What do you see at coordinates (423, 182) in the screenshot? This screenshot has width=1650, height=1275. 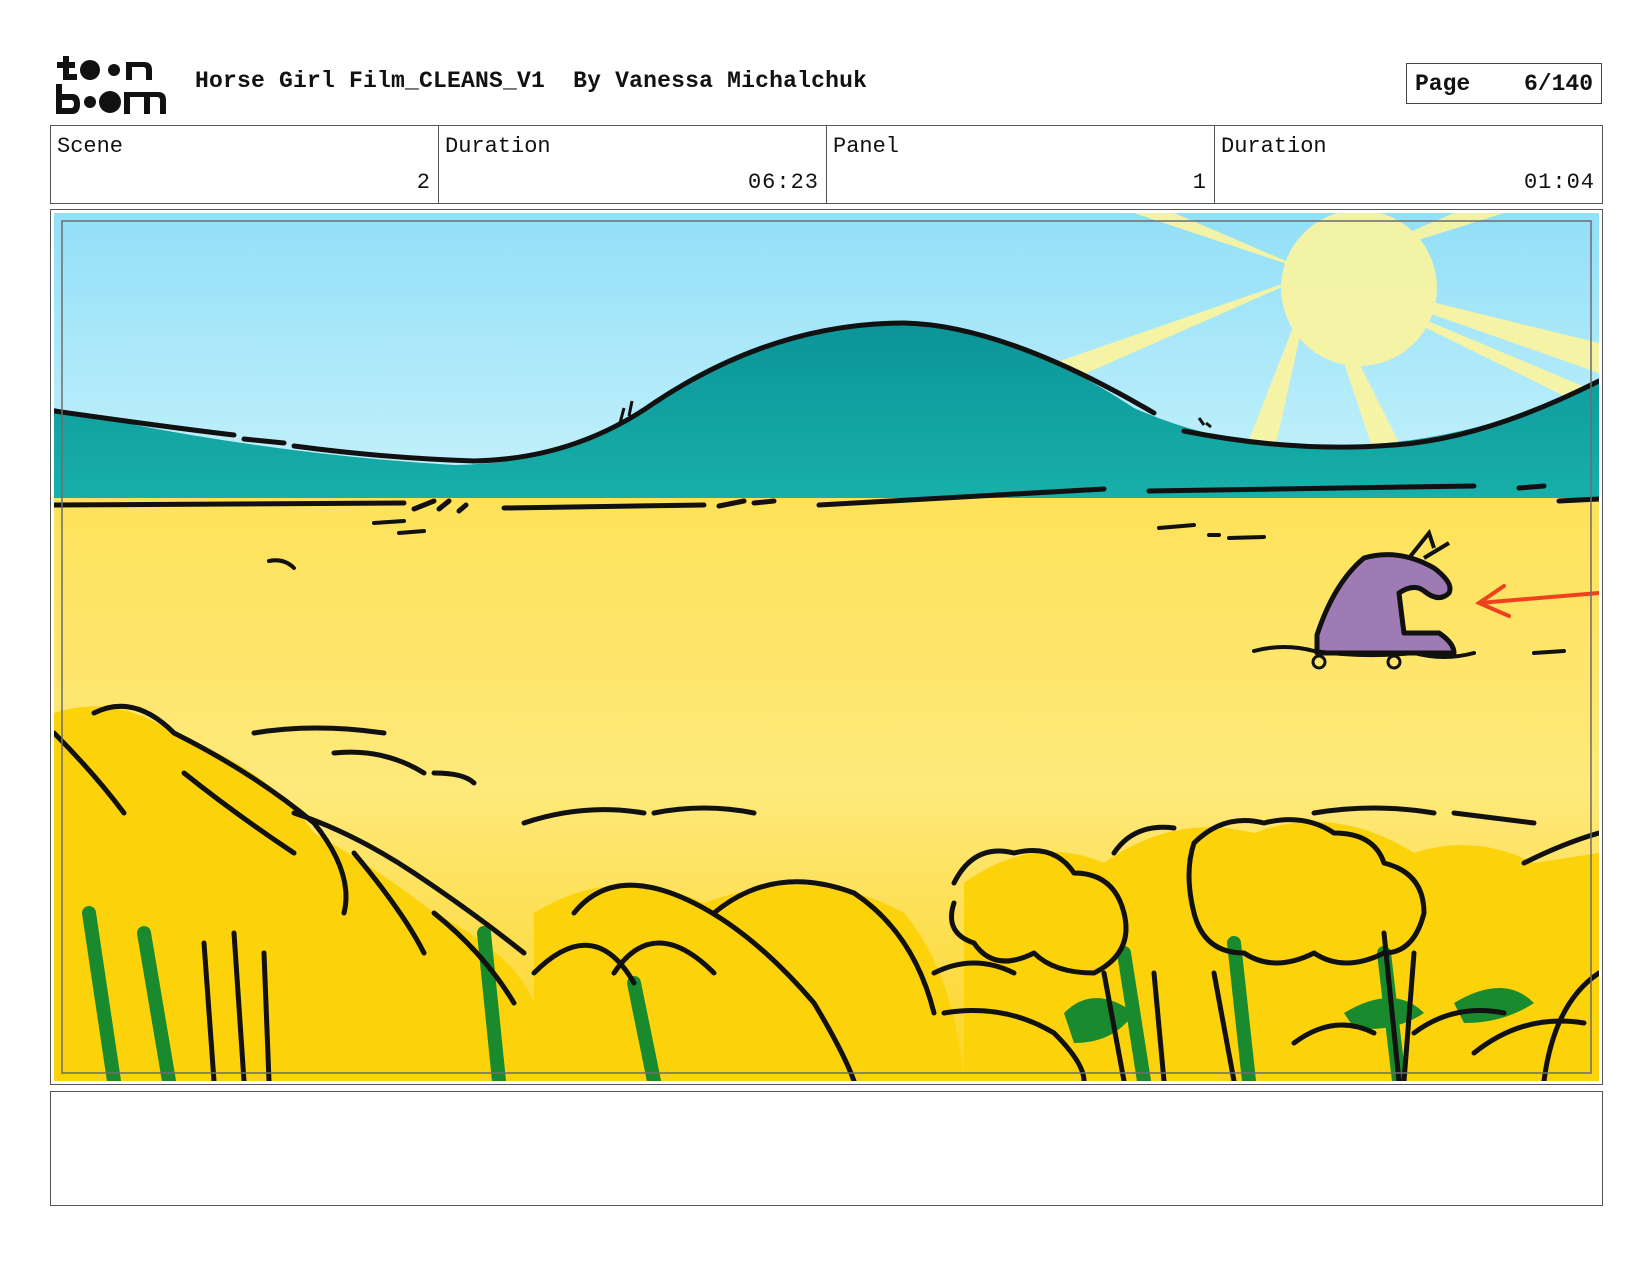 I see `scene-value: 2` at bounding box center [423, 182].